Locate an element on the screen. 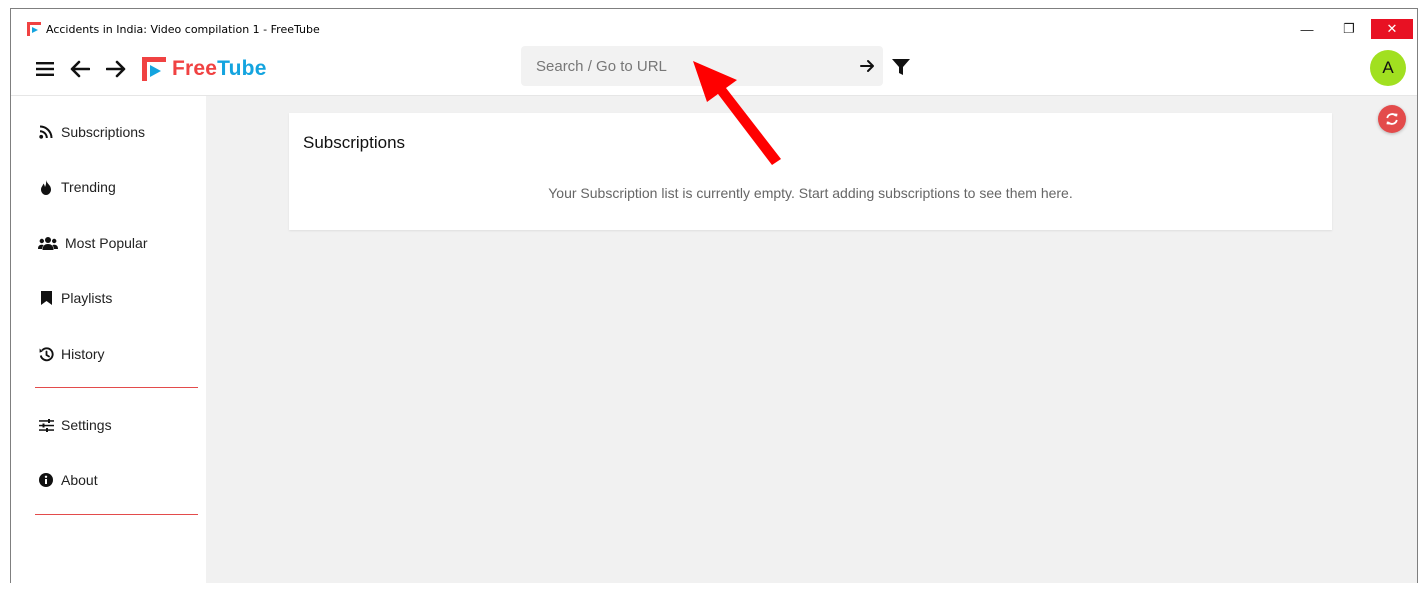 The height and width of the screenshot is (591, 1425). sidebar-item-playlists: Playlists is located at coordinates (75, 298).